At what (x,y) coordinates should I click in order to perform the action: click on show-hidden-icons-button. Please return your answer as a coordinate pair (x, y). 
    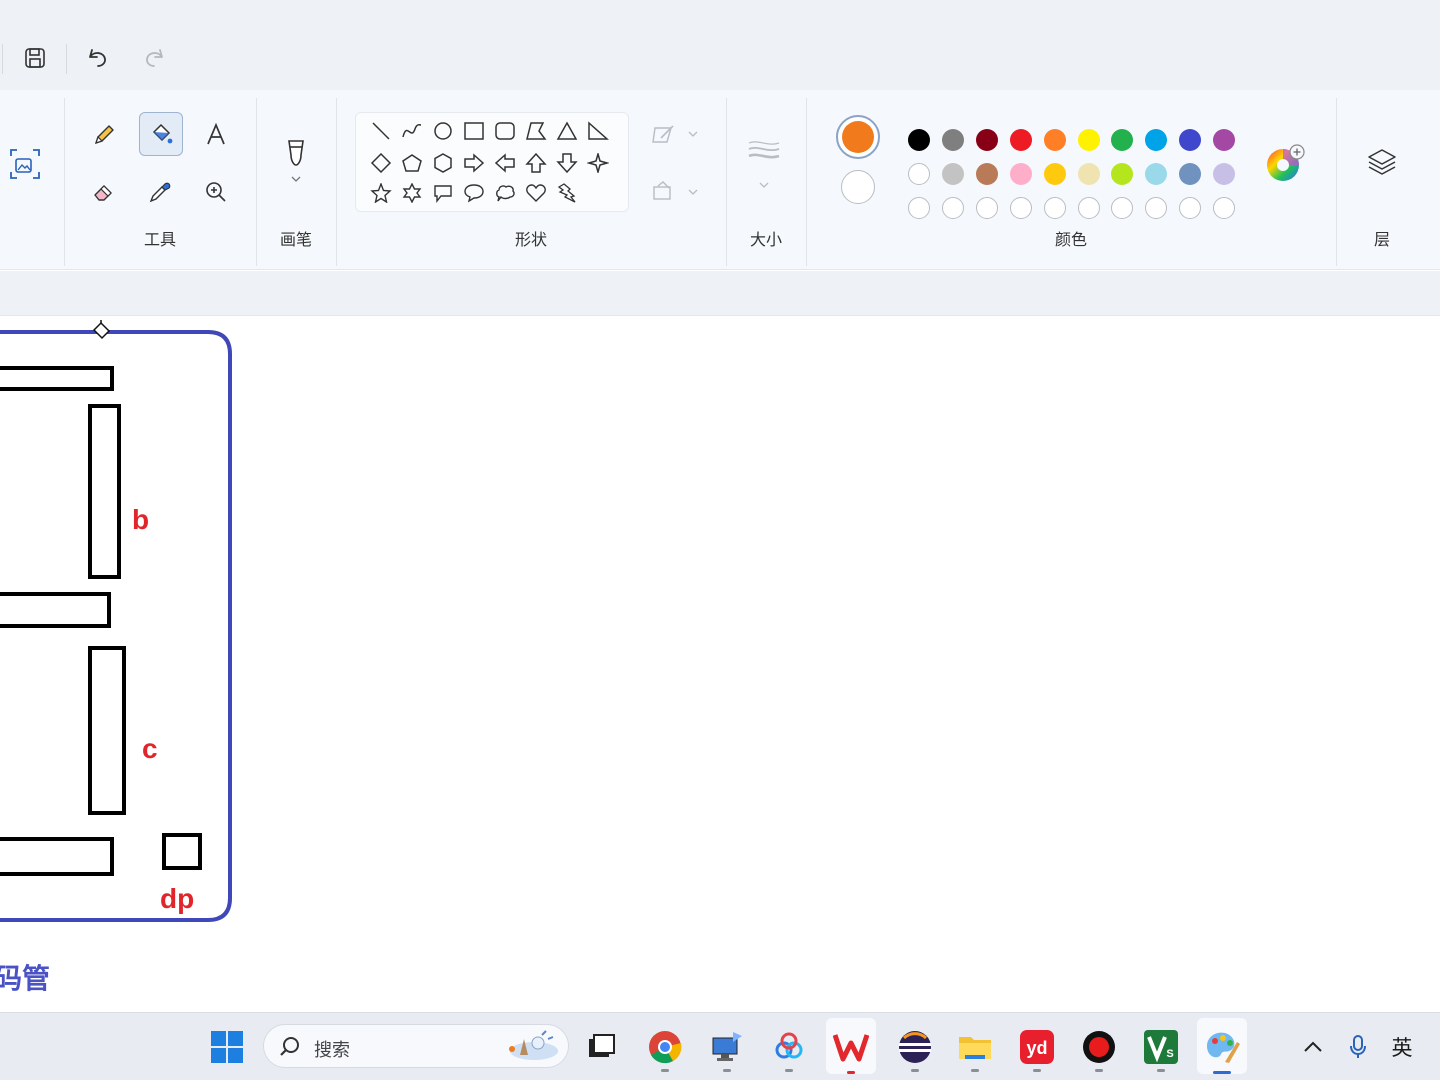
    Looking at the image, I should click on (1313, 1047).